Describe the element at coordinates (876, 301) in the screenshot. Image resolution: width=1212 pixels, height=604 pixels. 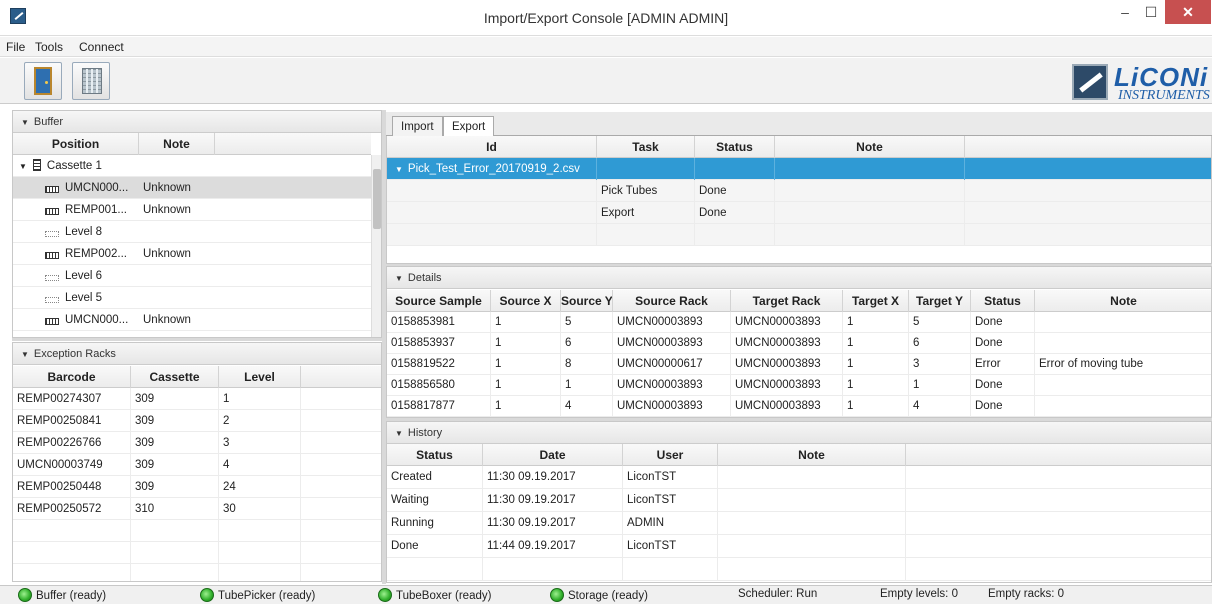
I see `col-target-x: Target X` at that location.